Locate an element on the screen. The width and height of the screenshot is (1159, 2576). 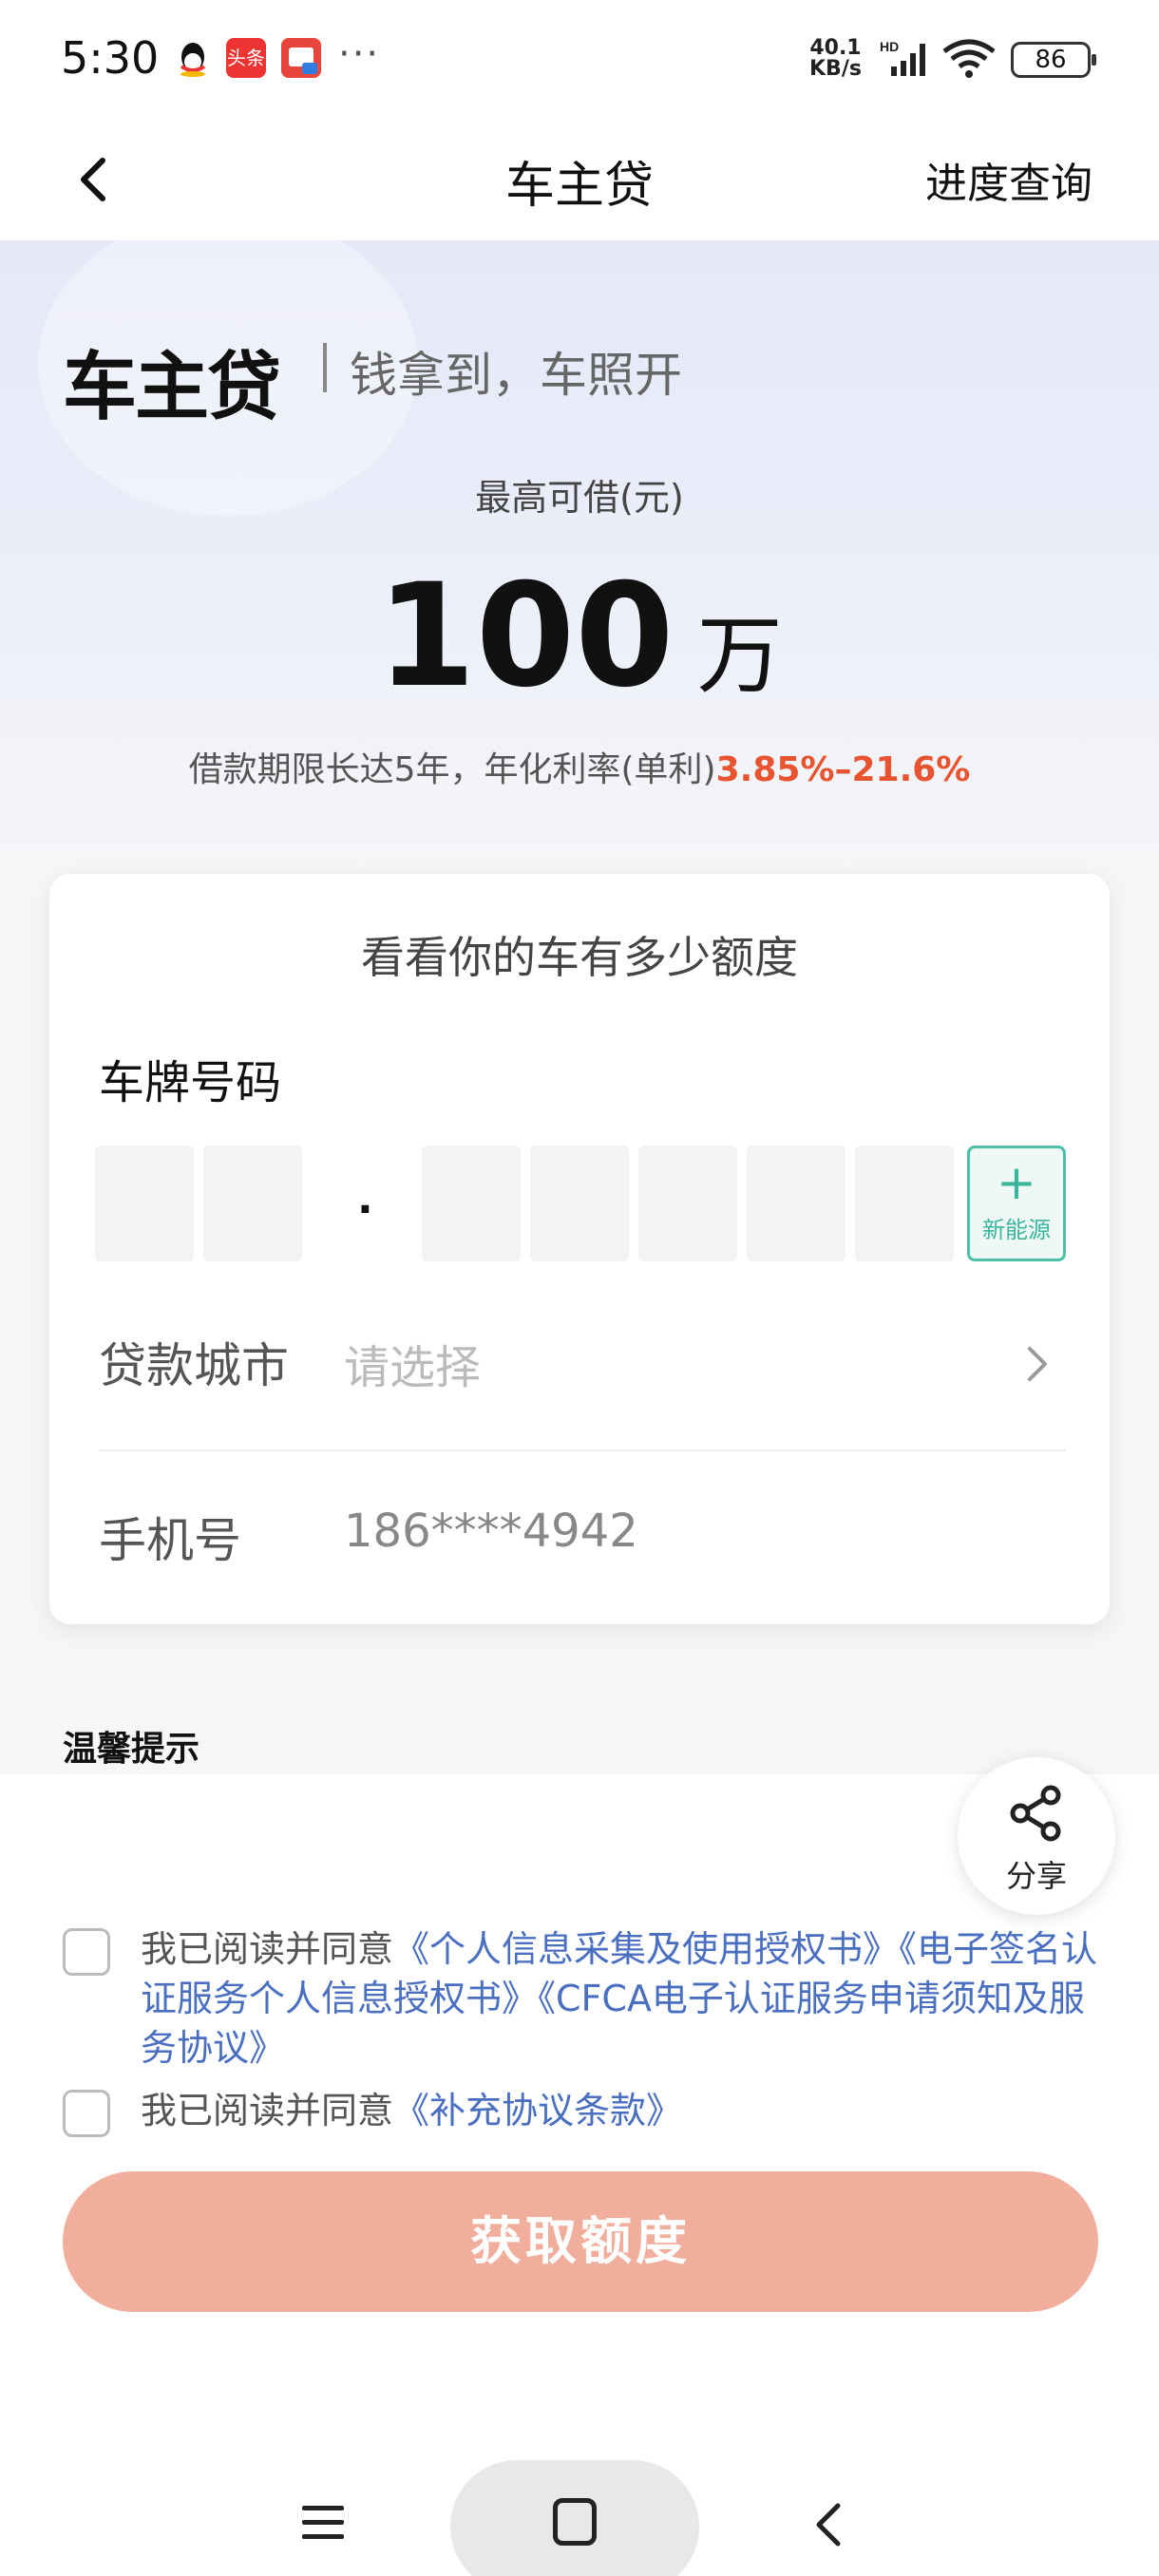
share-label: 分享 is located at coordinates (1036, 1876).